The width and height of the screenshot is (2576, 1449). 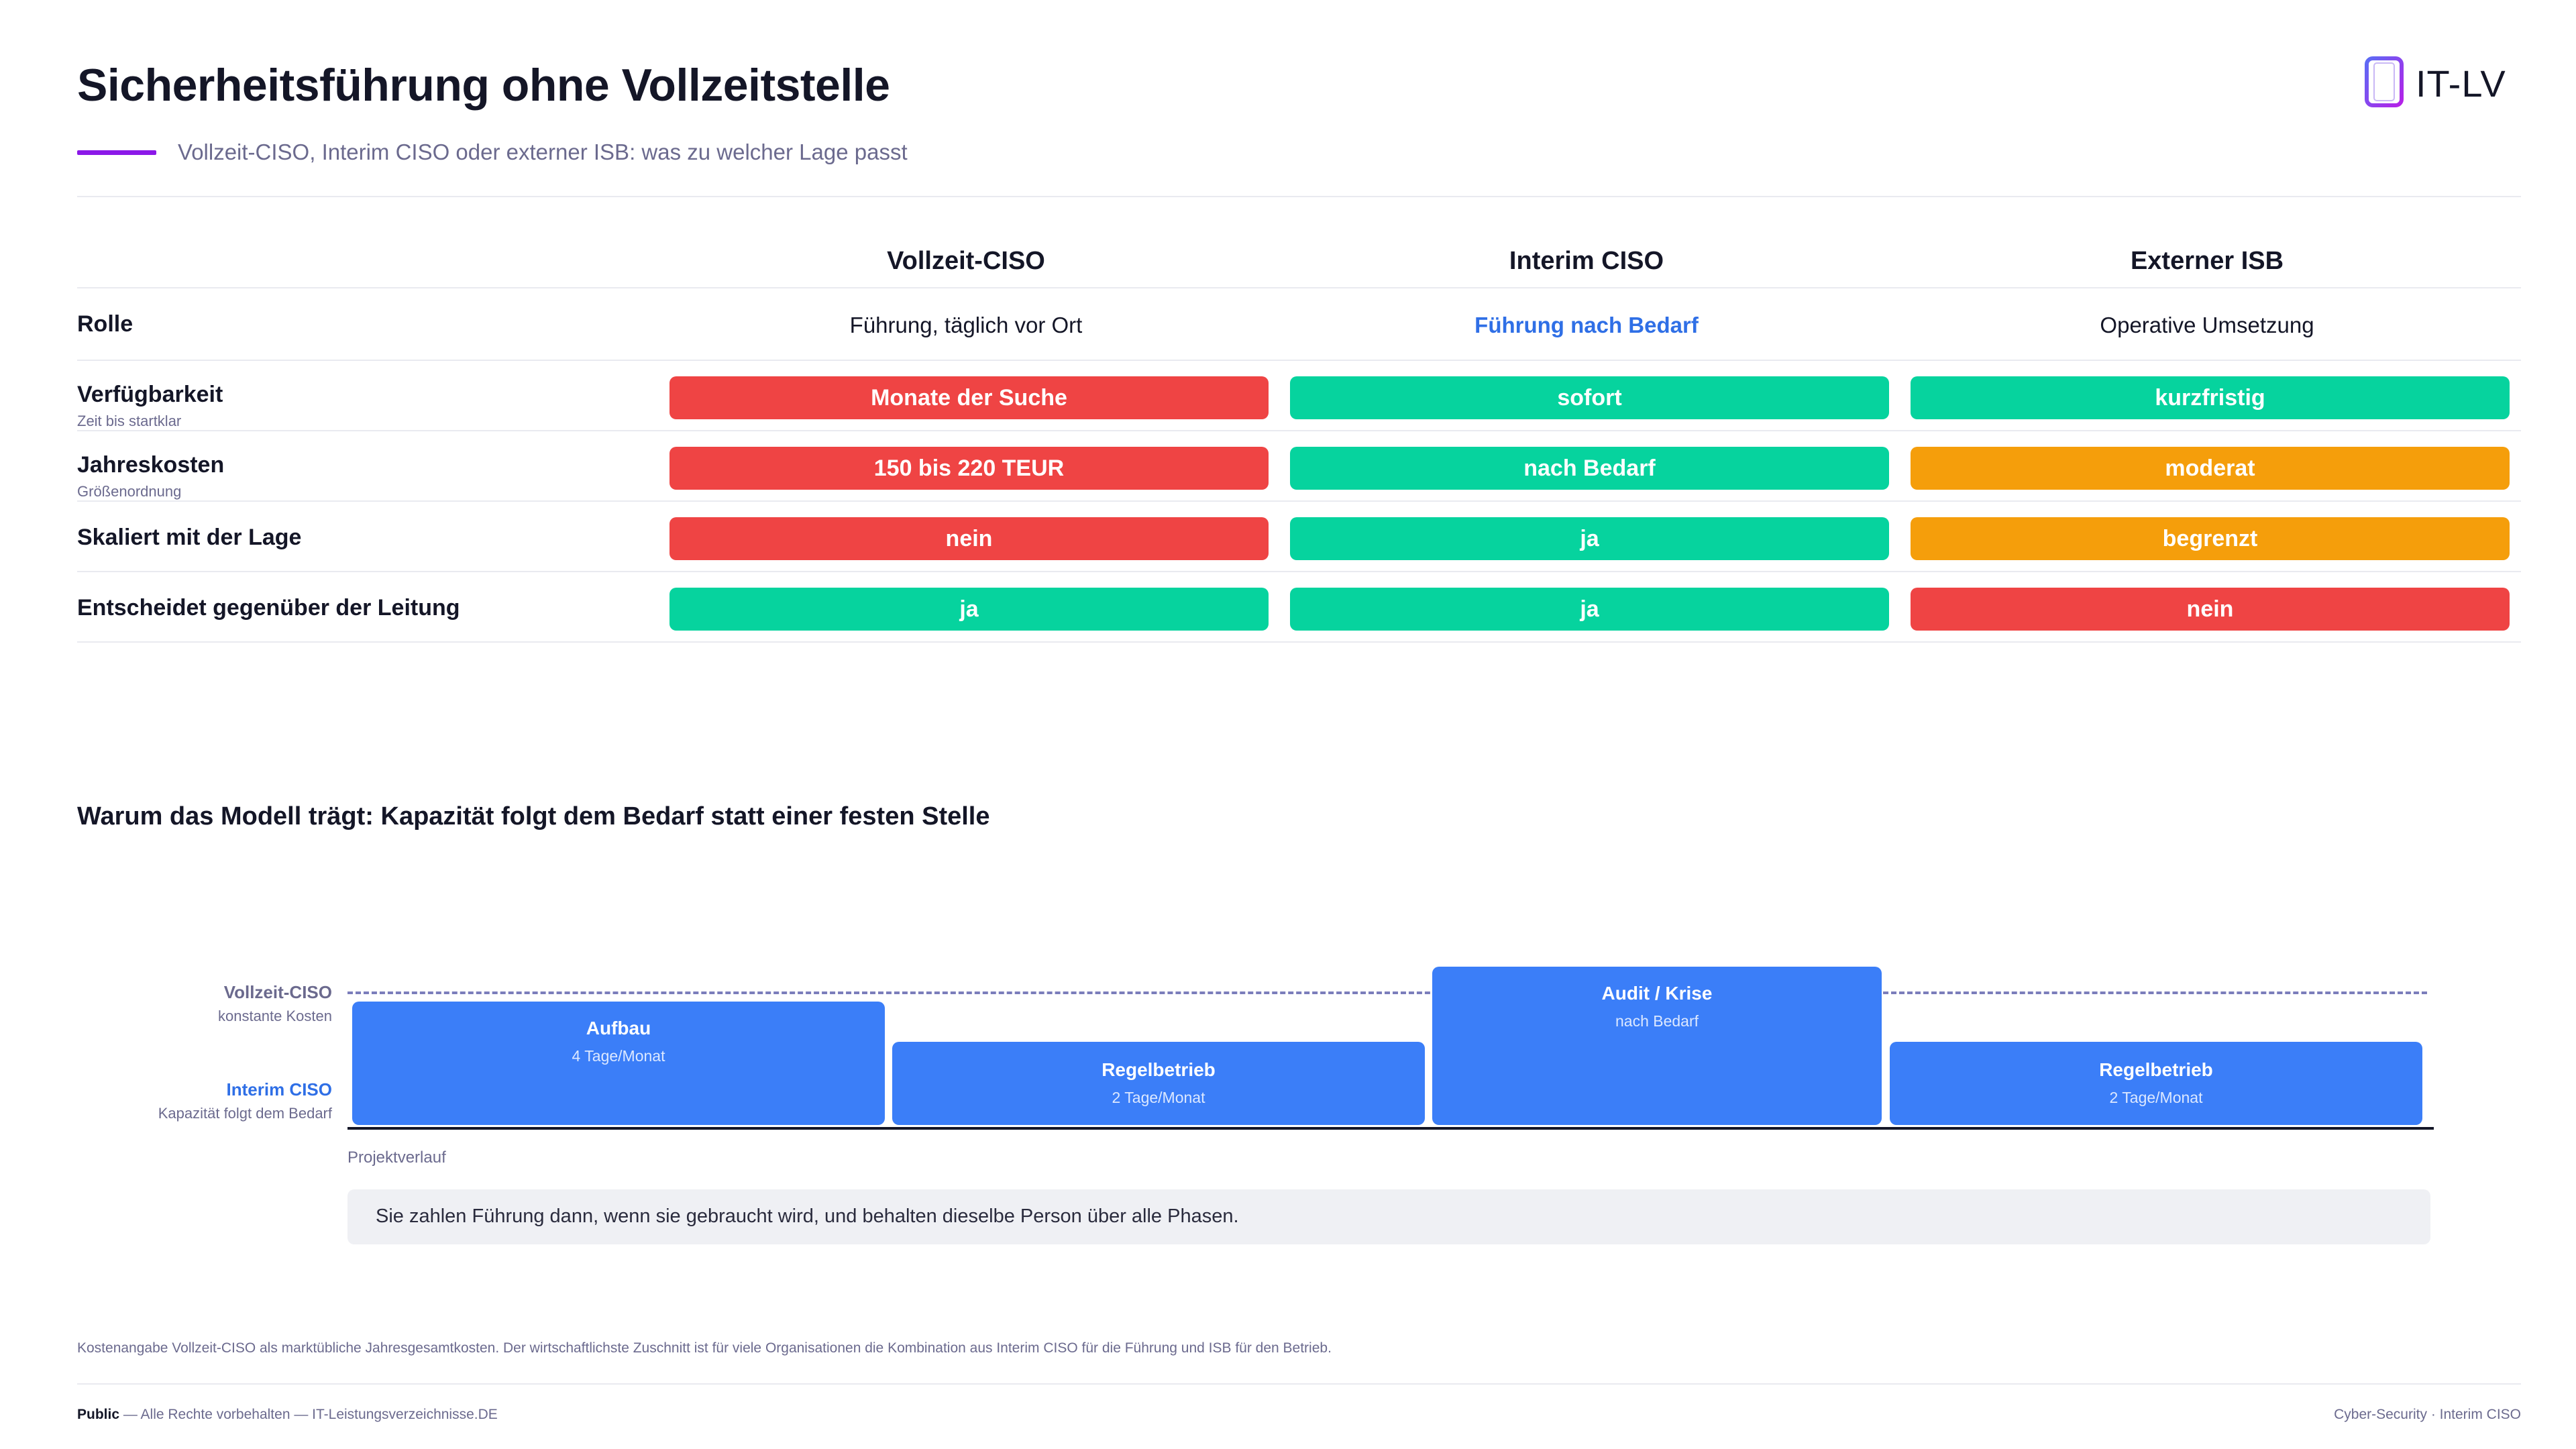 What do you see at coordinates (1586, 325) in the screenshot?
I see `role-cell-interim: Führung nach Bedarf` at bounding box center [1586, 325].